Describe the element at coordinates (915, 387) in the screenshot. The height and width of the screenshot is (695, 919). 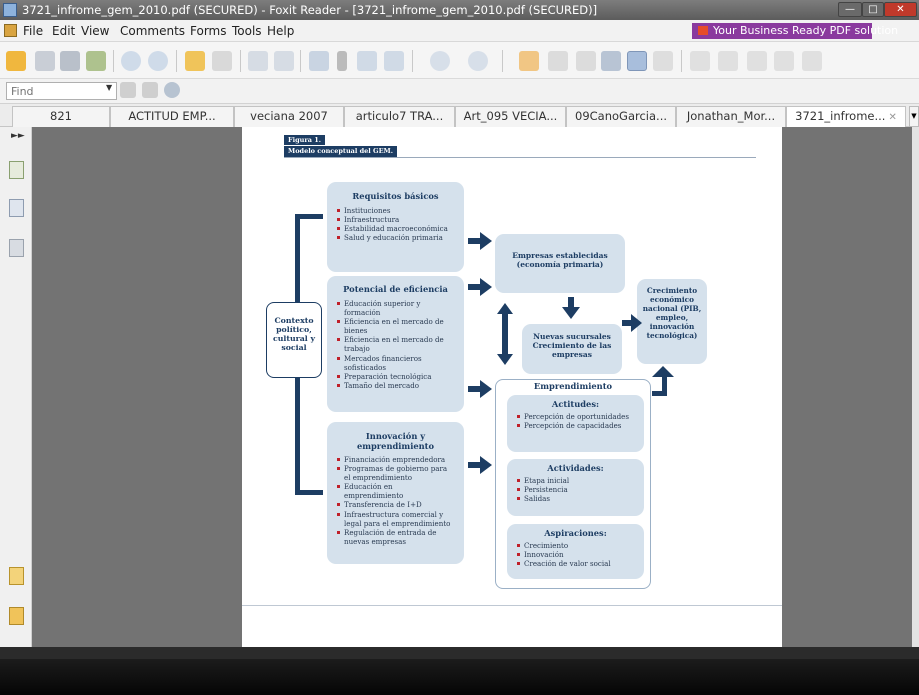
I see `vertical-scrollbar` at that location.